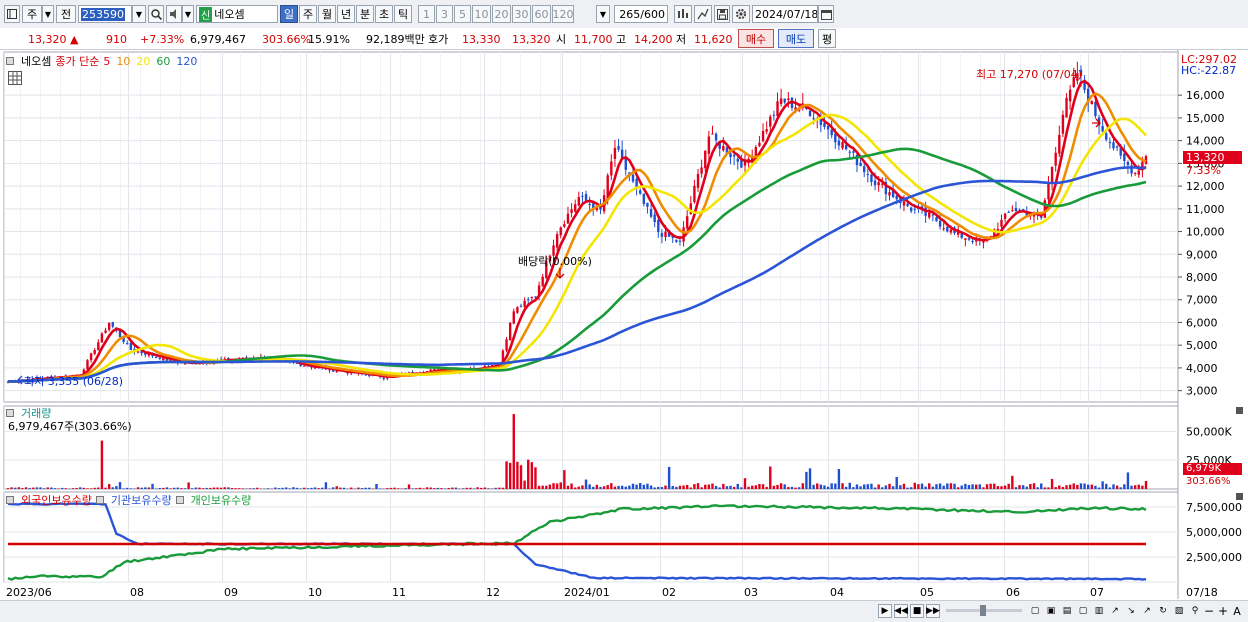 This screenshot has width=1248, height=622. Describe the element at coordinates (827, 38) in the screenshot. I see `avg-button: 평` at that location.